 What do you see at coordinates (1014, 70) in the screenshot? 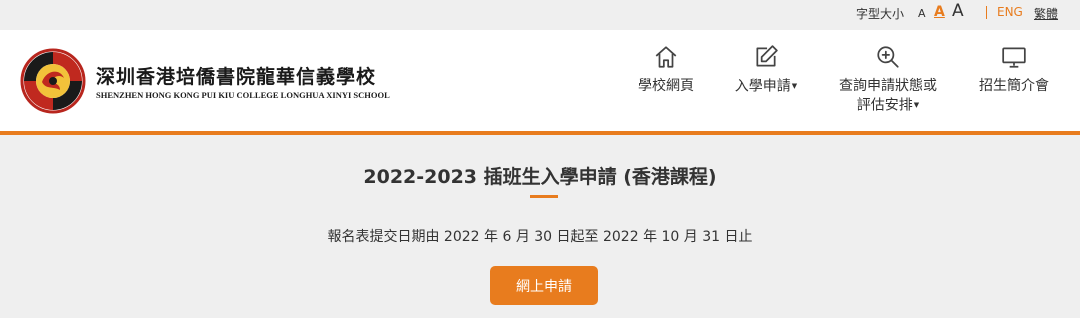
I see `nav-info-session: 招生簡介會` at bounding box center [1014, 70].